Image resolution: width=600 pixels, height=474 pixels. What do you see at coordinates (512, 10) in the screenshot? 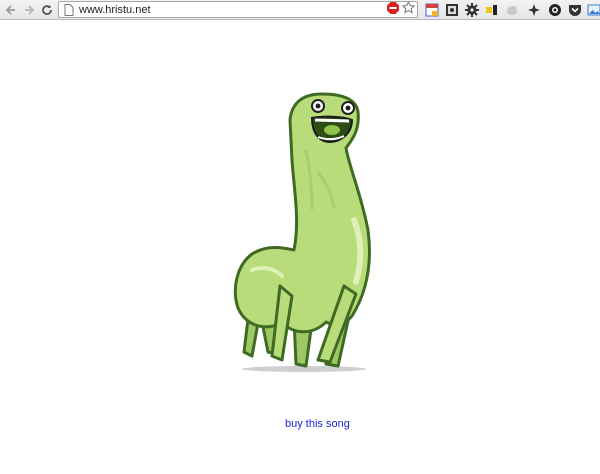
I see `cloud-icon` at bounding box center [512, 10].